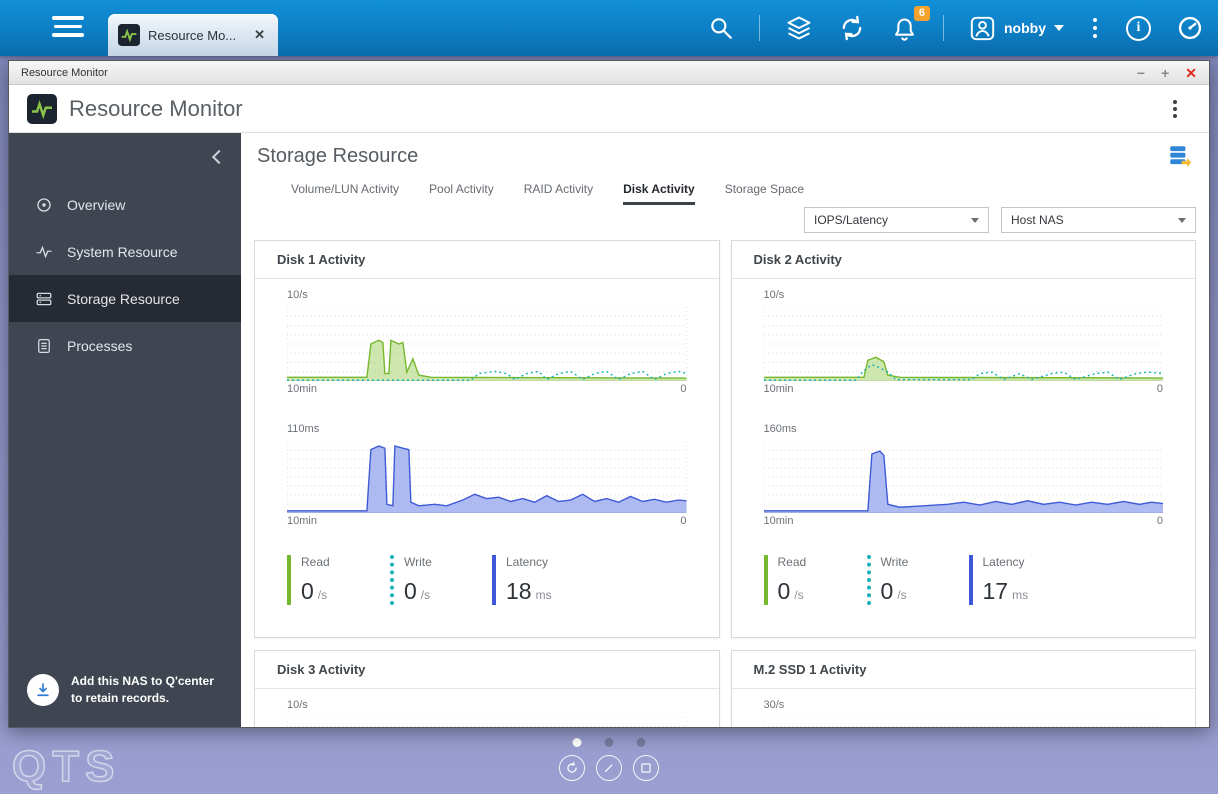 The image size is (1218, 794). Describe the element at coordinates (68, 28) in the screenshot. I see `main-menu-button` at that location.